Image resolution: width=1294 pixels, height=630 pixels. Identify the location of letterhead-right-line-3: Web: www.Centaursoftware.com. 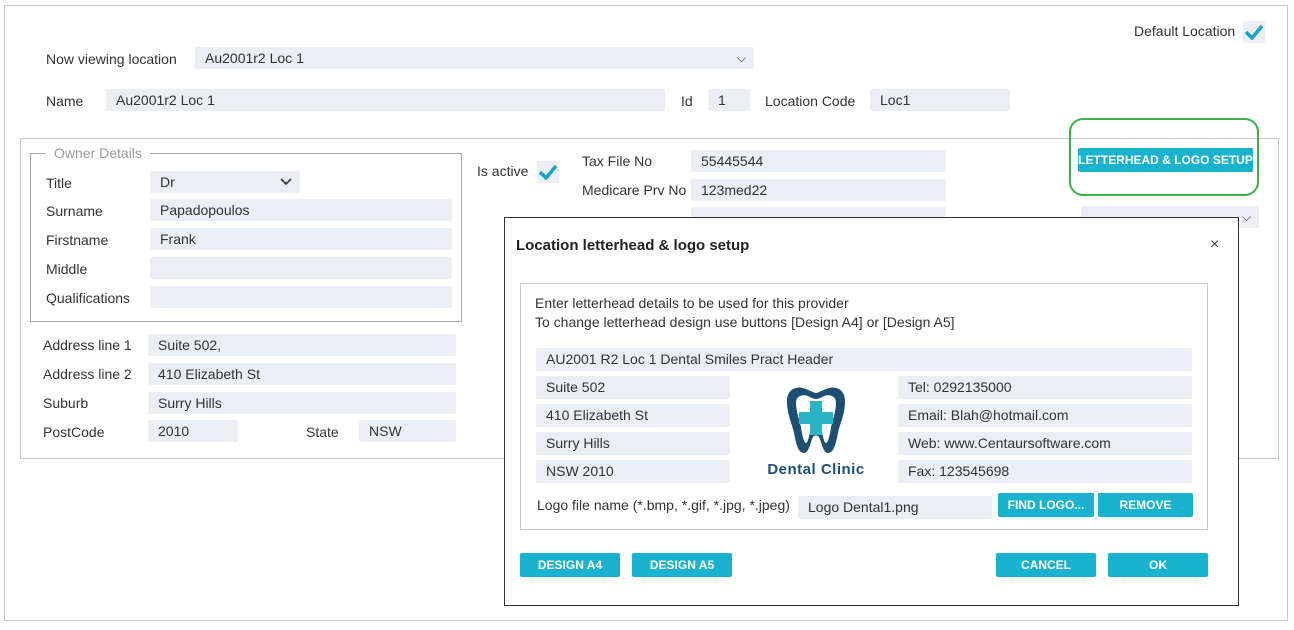
(1045, 443).